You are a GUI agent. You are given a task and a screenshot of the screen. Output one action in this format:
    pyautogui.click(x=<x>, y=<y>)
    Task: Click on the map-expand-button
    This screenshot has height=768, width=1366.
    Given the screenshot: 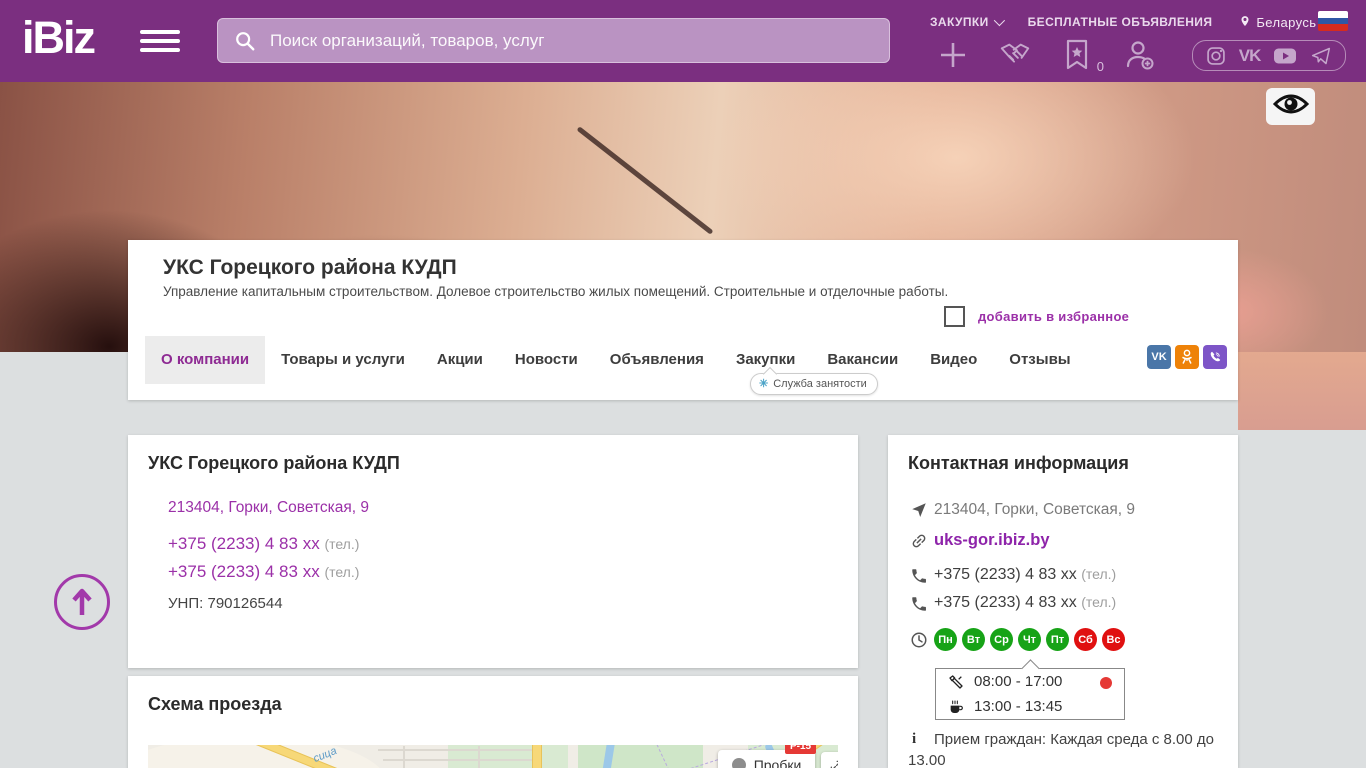 What is the action you would take?
    pyautogui.click(x=829, y=760)
    